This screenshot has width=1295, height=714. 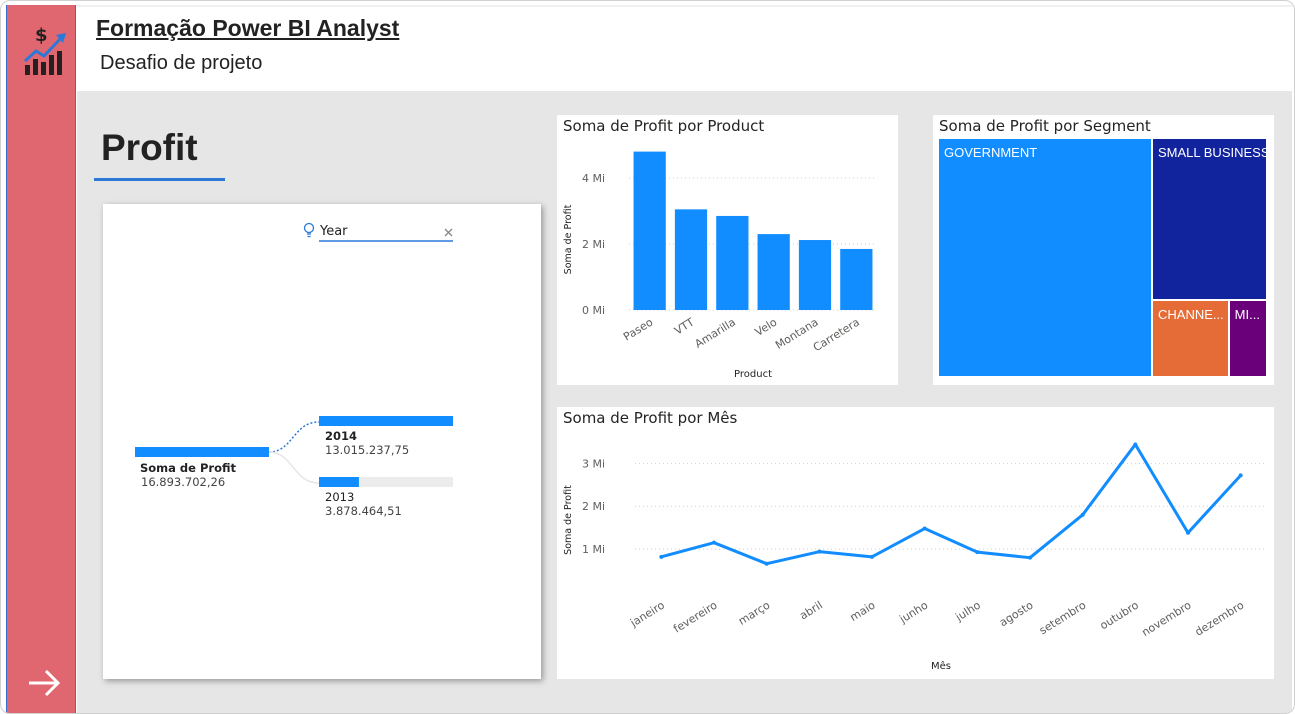 What do you see at coordinates (202, 452) in the screenshot?
I see `root-bar` at bounding box center [202, 452].